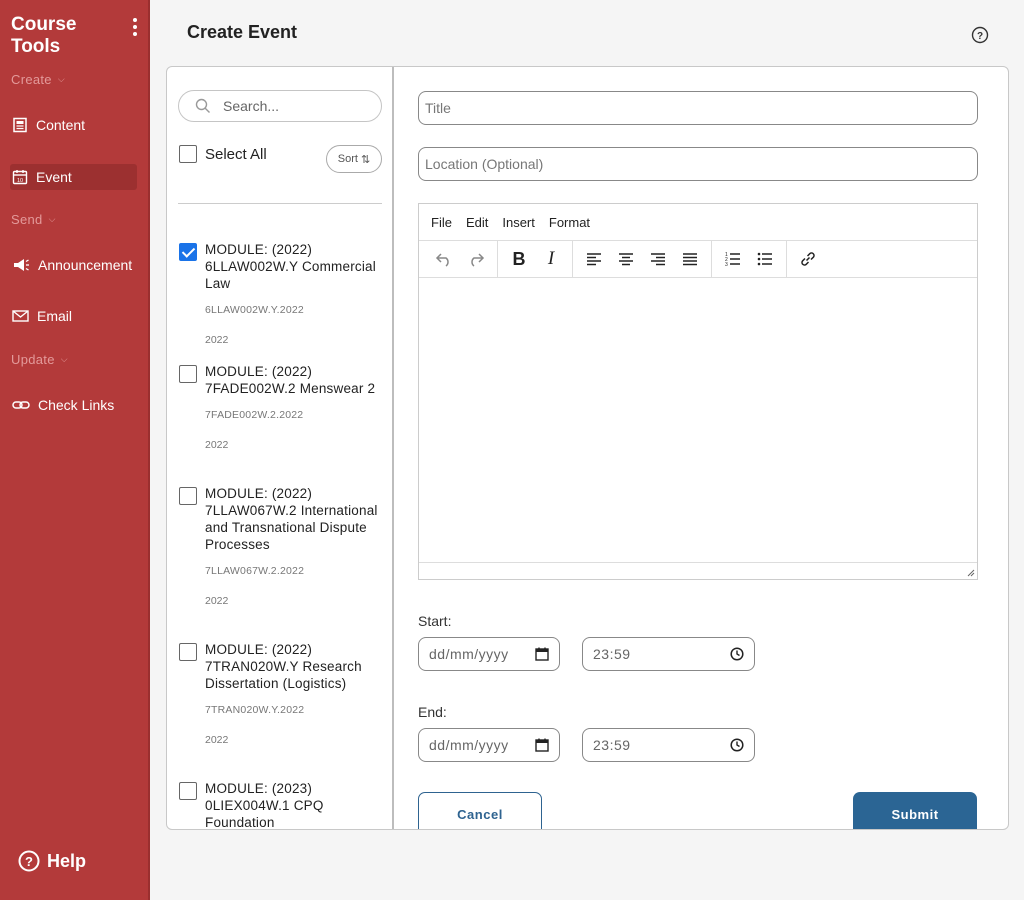  Describe the element at coordinates (254, 415) in the screenshot. I see `module-code: 7FADE002W.2.2022` at that location.